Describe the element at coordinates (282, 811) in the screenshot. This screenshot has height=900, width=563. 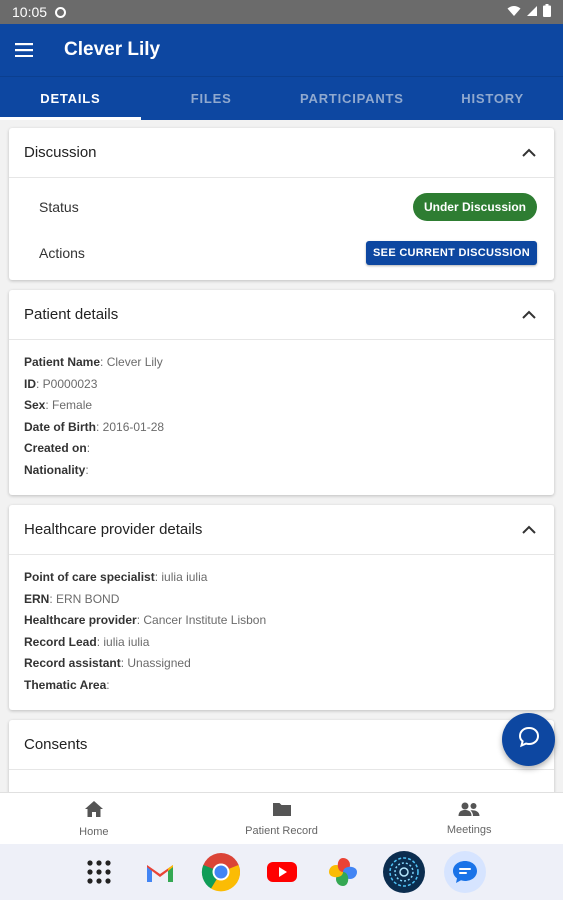
I see `folder-icon` at that location.